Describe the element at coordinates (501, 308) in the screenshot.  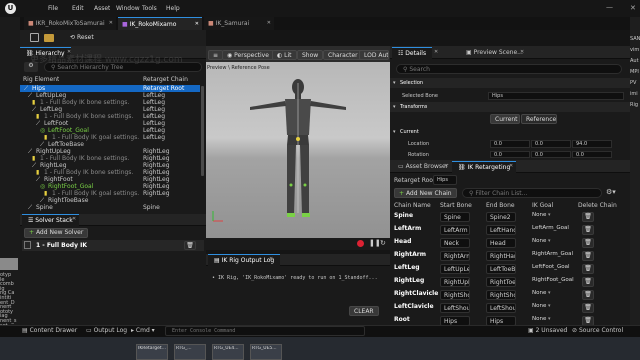
I see `end-bone-dropdown: LeftShoulder` at that location.